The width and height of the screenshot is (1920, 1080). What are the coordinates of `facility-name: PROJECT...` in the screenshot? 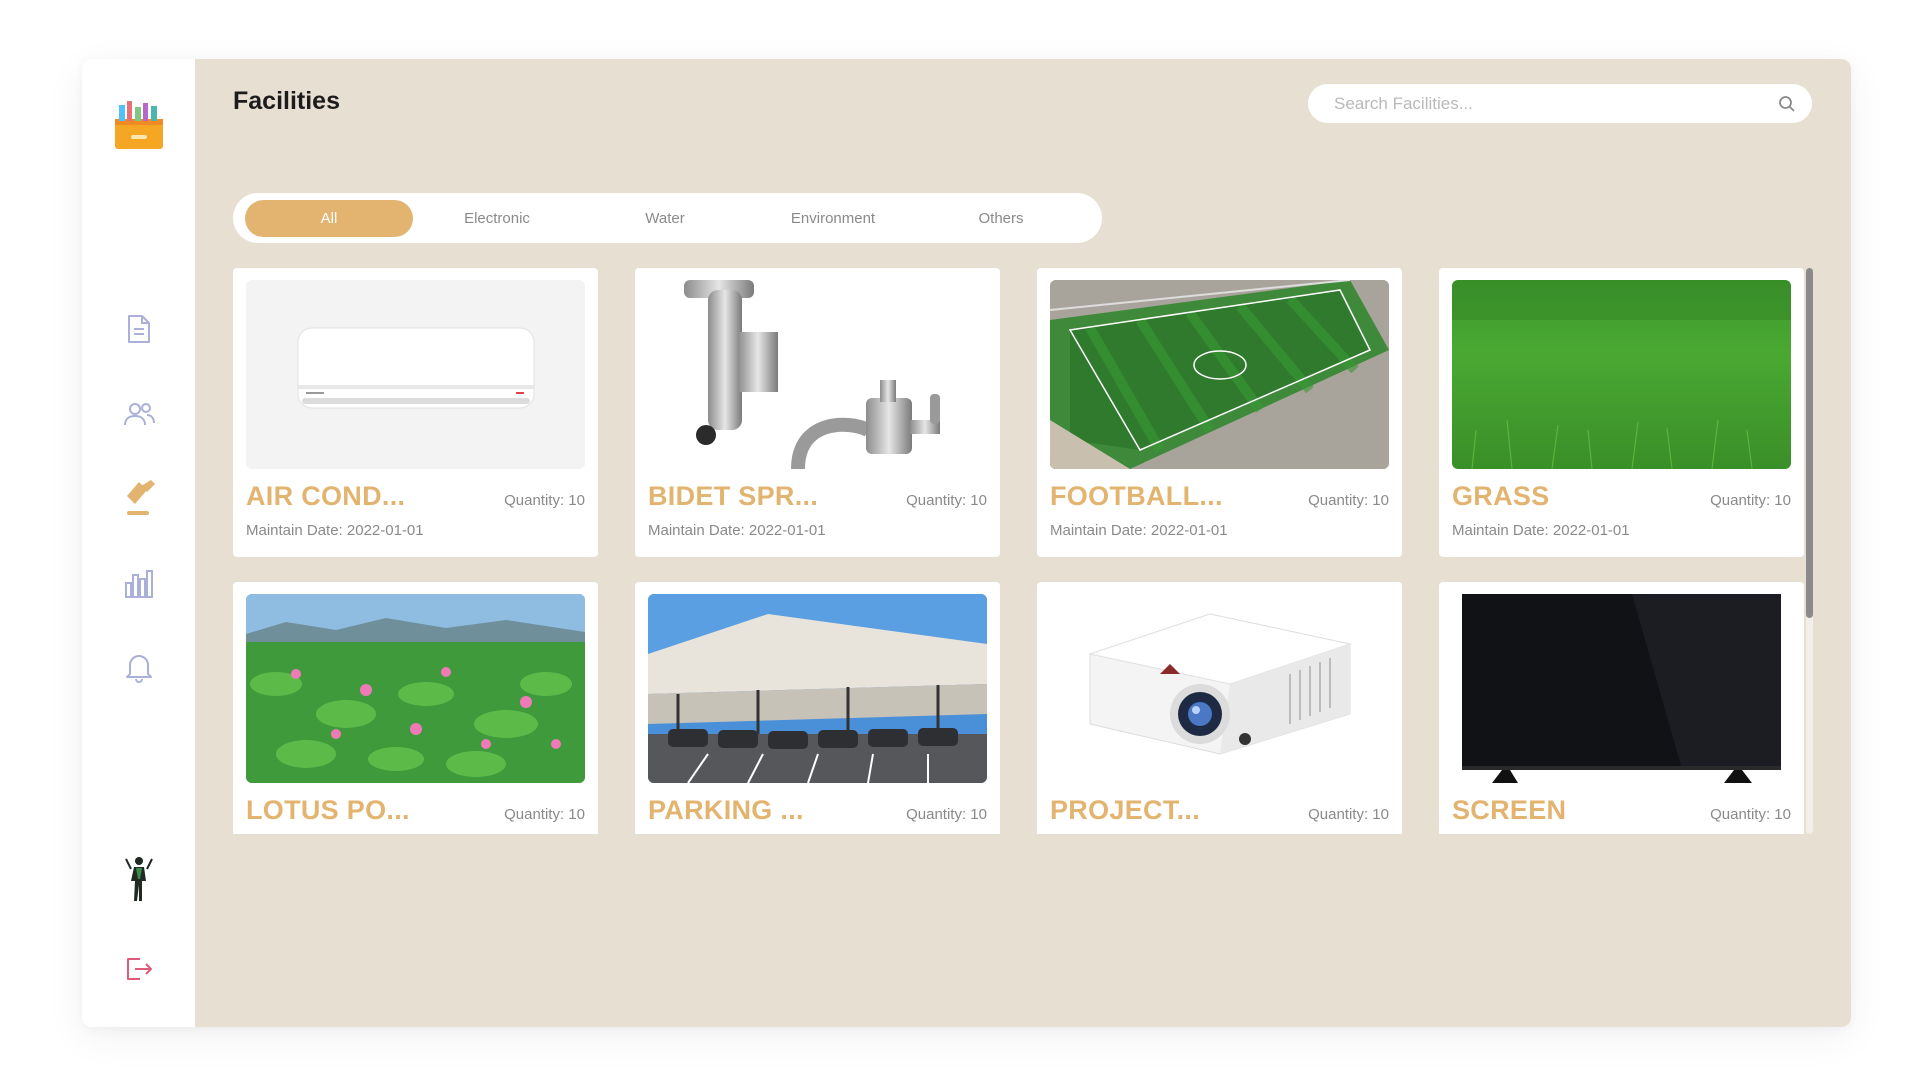 It's located at (1125, 810).